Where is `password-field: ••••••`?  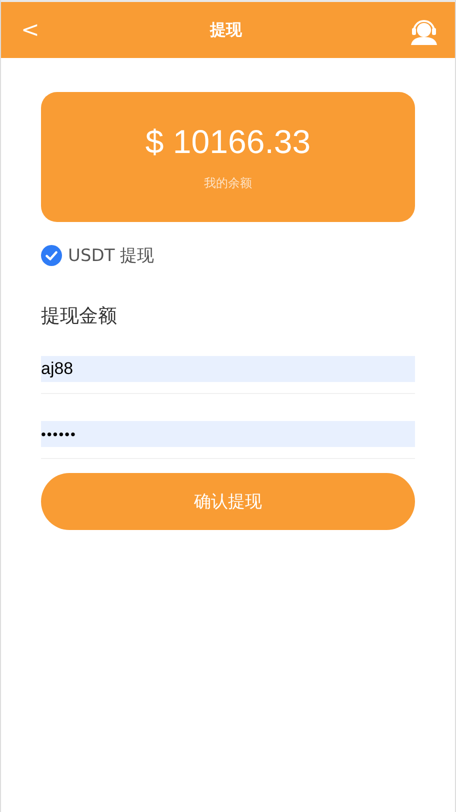
password-field: •••••• is located at coordinates (228, 434).